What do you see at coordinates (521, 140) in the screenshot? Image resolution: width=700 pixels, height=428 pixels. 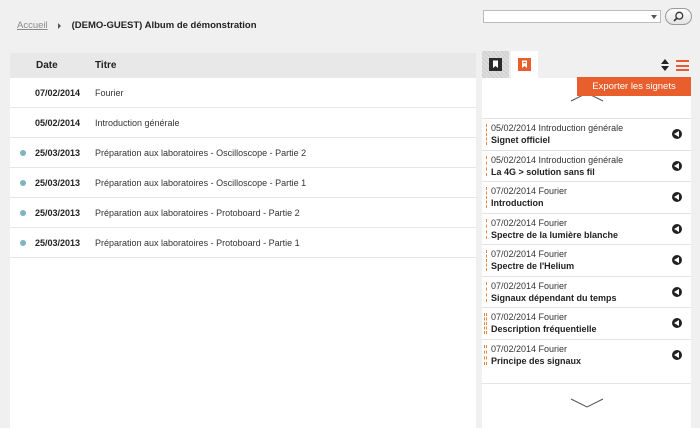 I see `bookmark-name: Signet officiel` at bounding box center [521, 140].